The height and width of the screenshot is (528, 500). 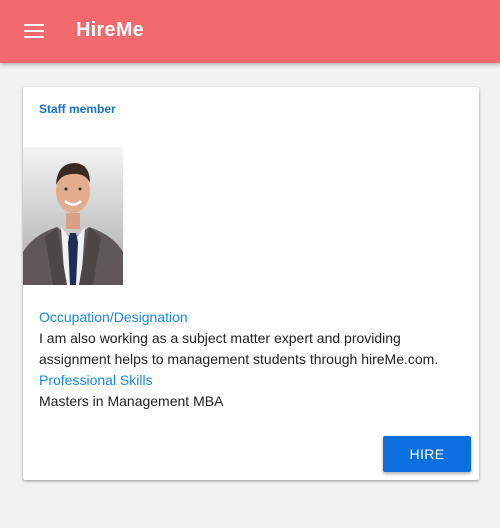 What do you see at coordinates (250, 31) in the screenshot?
I see `app-bar: HireMe` at bounding box center [250, 31].